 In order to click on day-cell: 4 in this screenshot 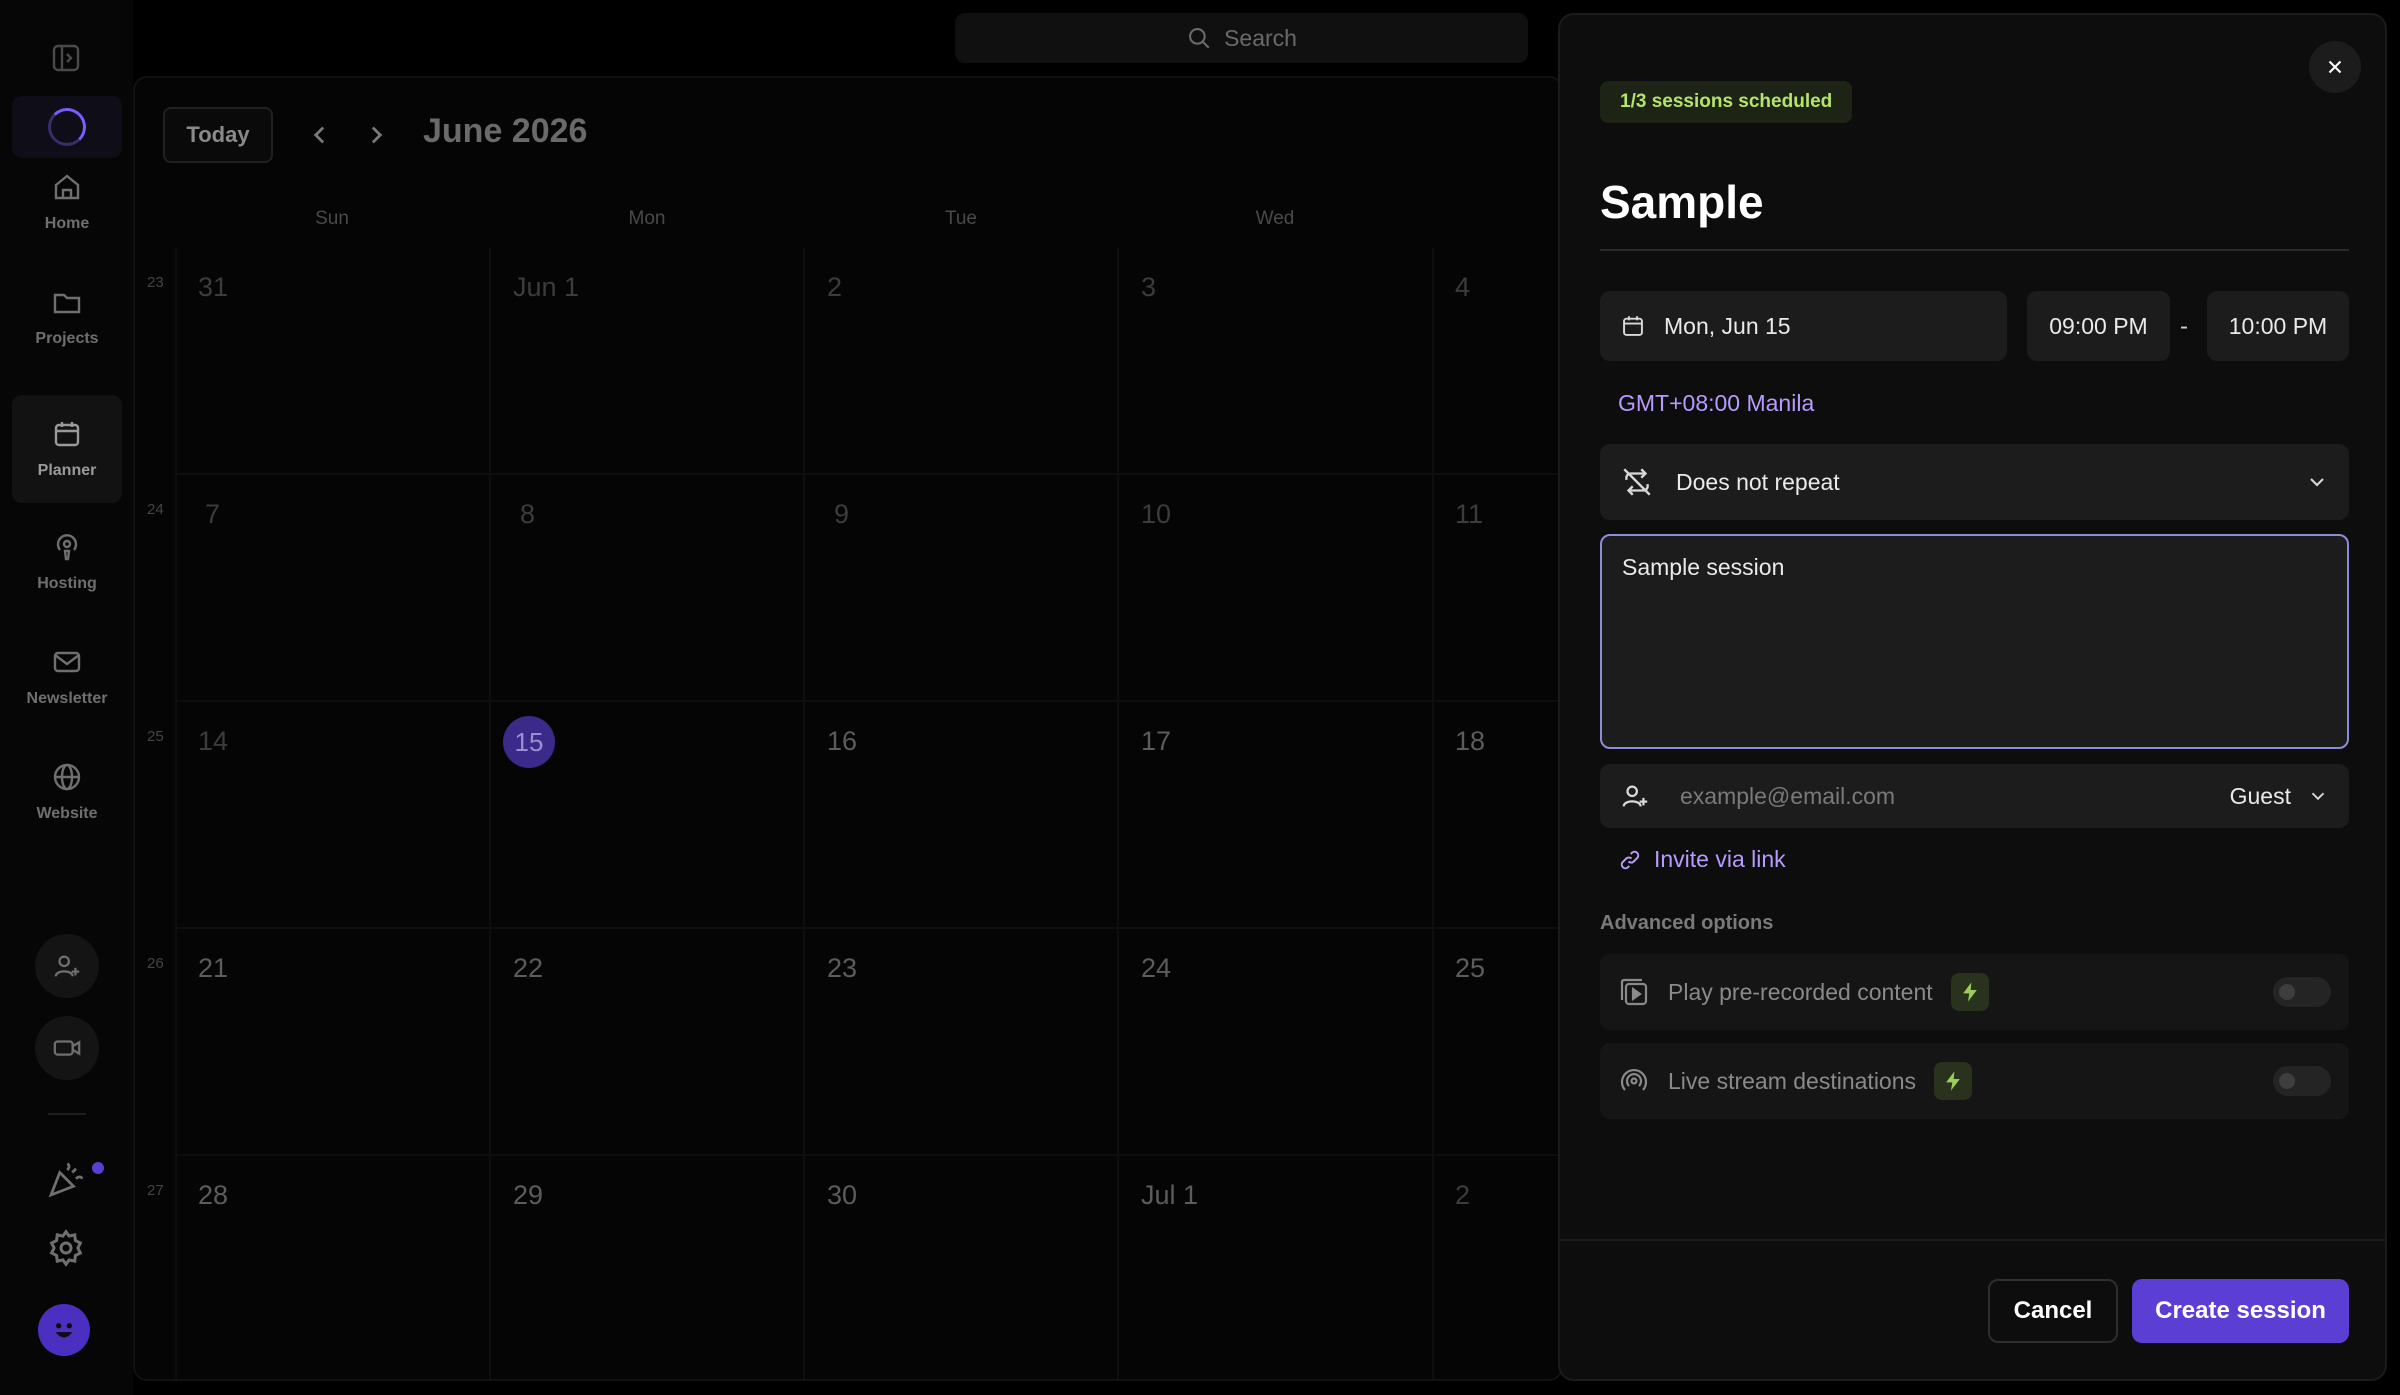, I will do `click(1462, 287)`.